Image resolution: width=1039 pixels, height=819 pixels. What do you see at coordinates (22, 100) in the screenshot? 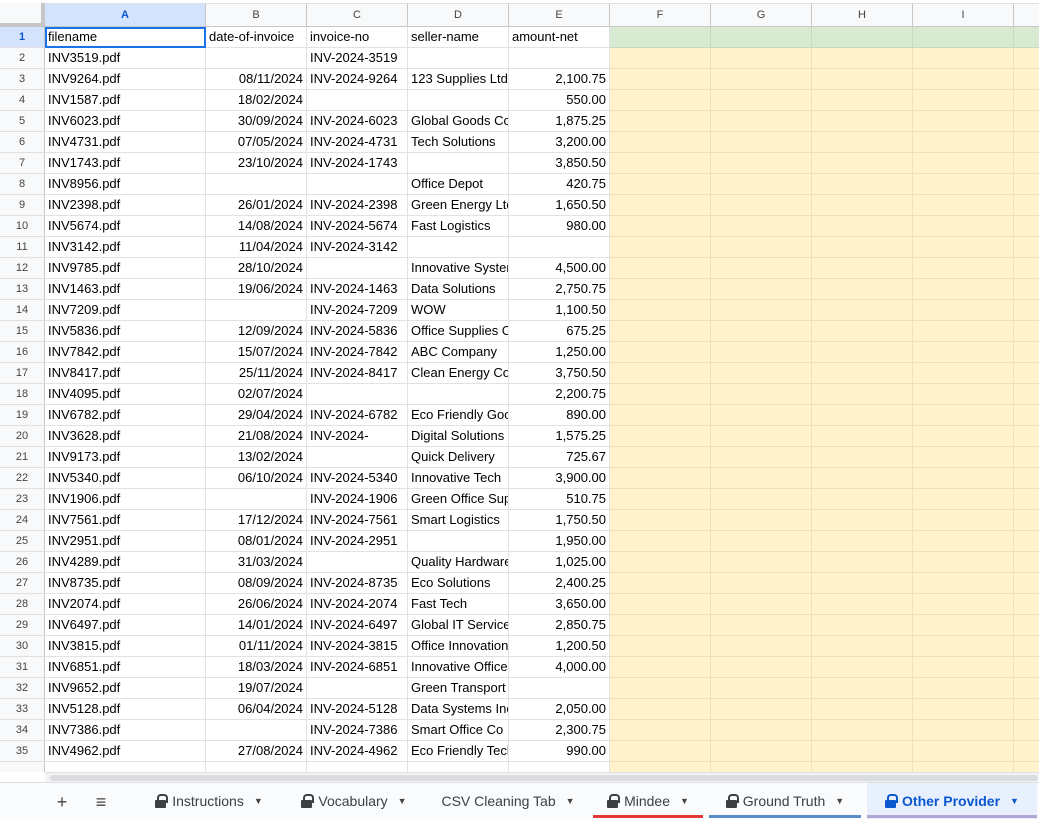
I see `row-header: 4` at bounding box center [22, 100].